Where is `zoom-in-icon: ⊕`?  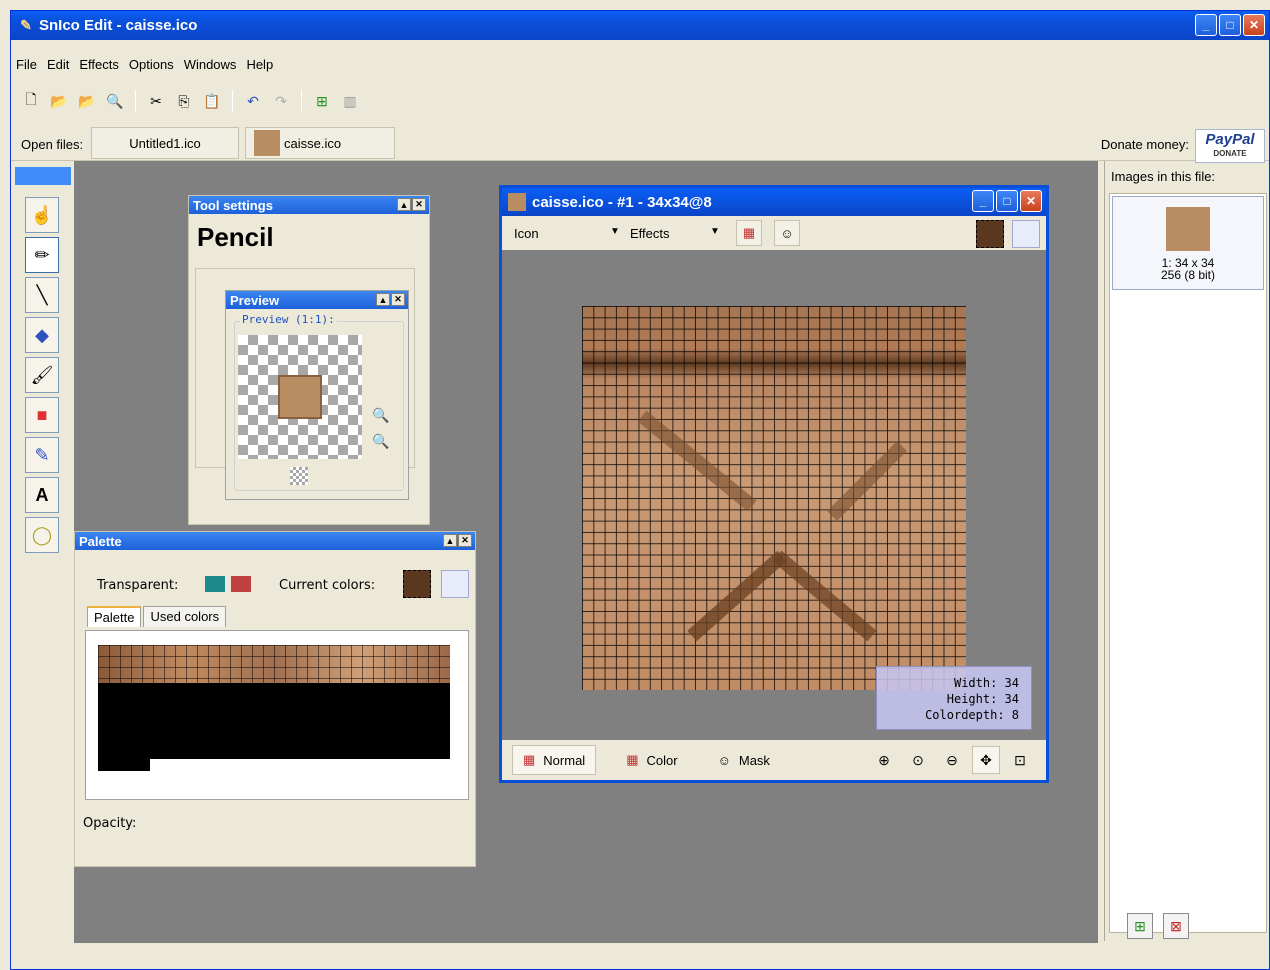 zoom-in-icon: ⊕ is located at coordinates (884, 760).